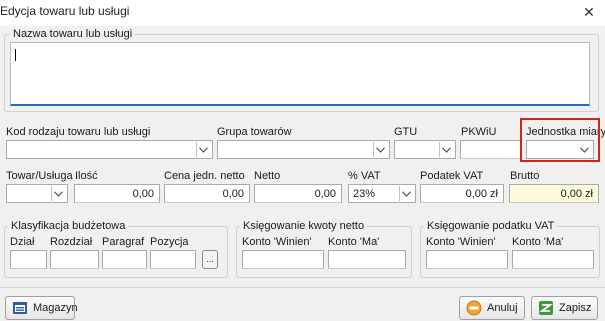 The height and width of the screenshot is (321, 605). What do you see at coordinates (117, 193) in the screenshot?
I see `ilosc-input: 0,00` at bounding box center [117, 193].